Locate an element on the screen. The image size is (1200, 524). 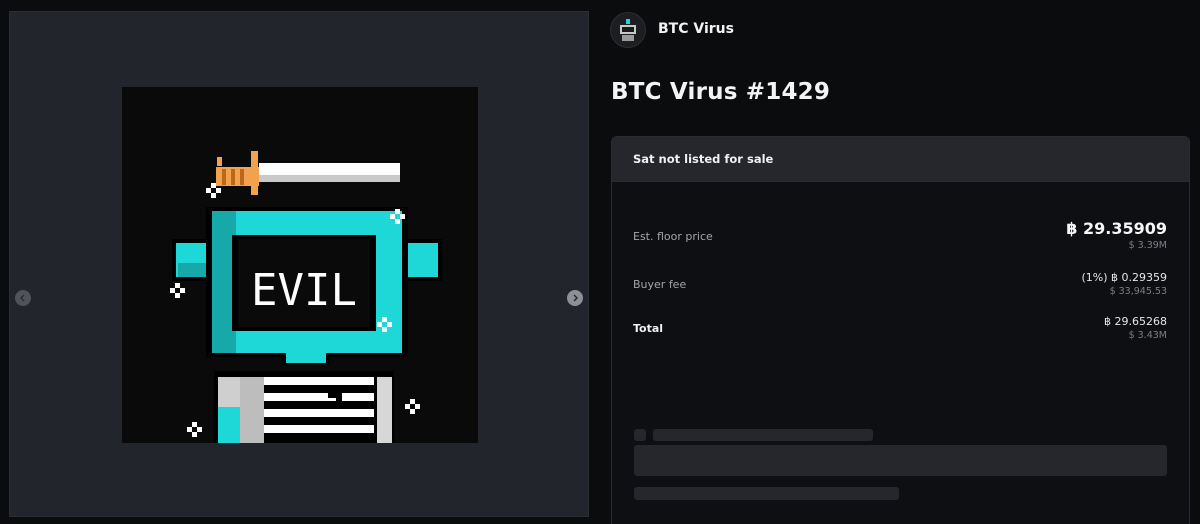
next-image-button is located at coordinates (575, 298).